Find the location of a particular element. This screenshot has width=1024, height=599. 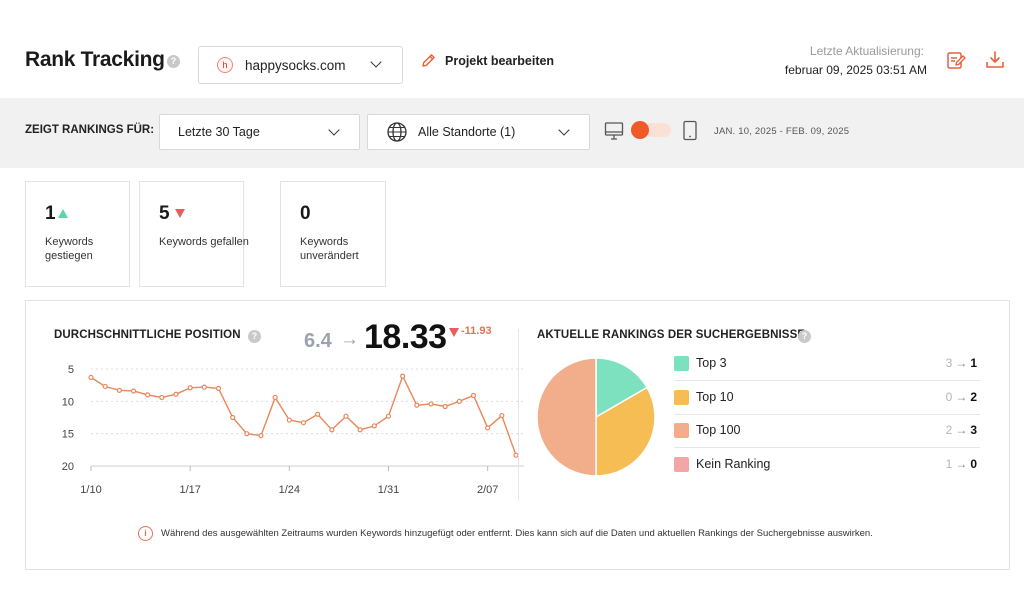

domain-select: h happysocks.com is located at coordinates (300, 65).